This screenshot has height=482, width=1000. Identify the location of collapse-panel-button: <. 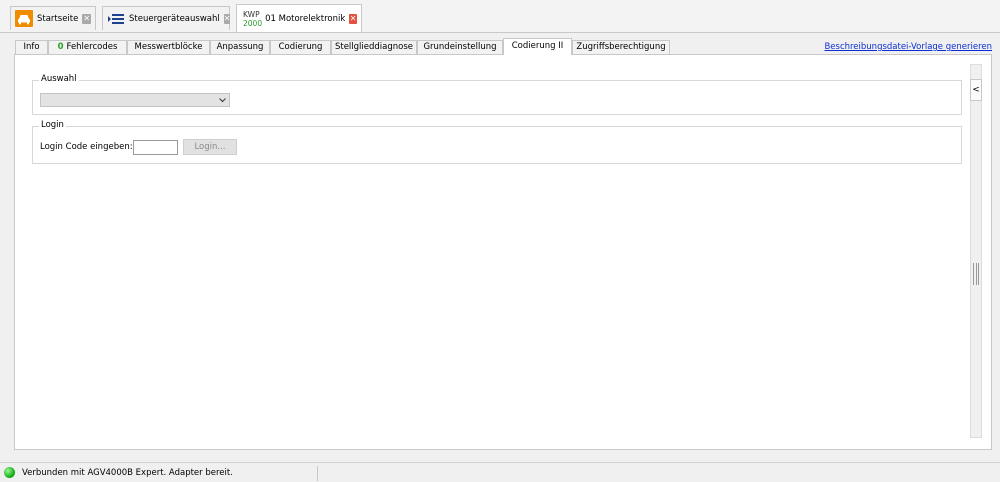
(976, 90).